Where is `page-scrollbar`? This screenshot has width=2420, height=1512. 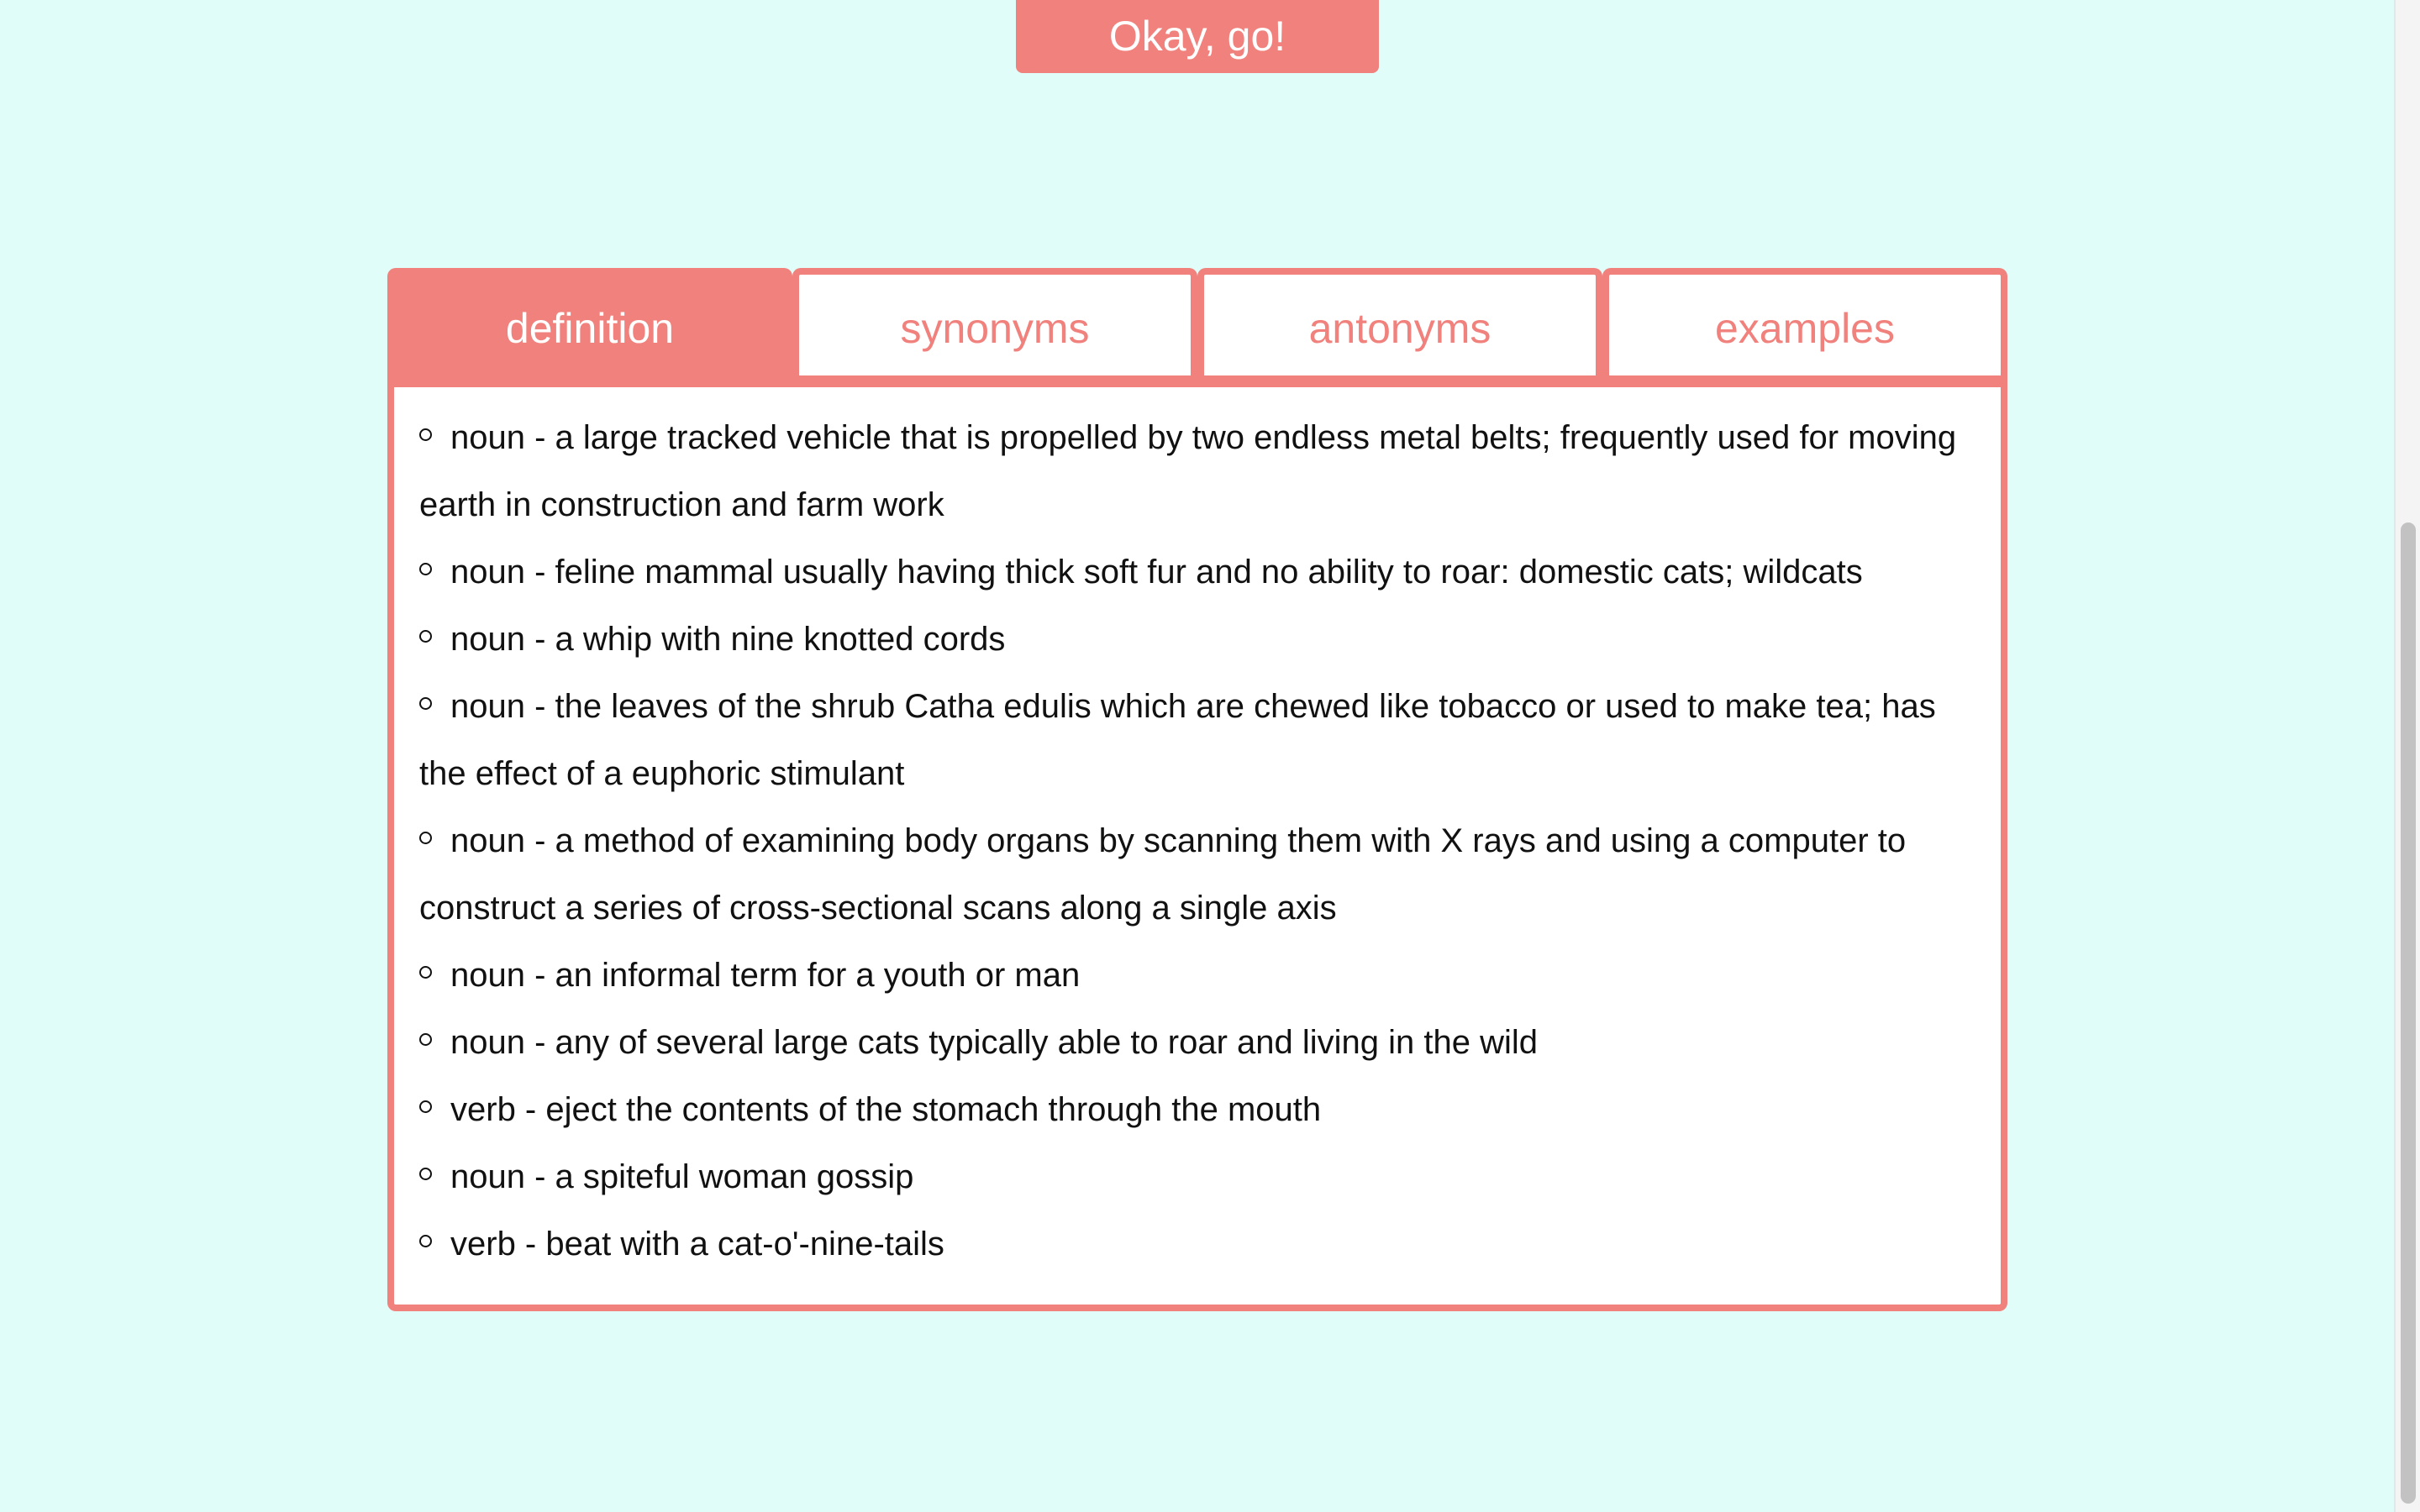 page-scrollbar is located at coordinates (2407, 756).